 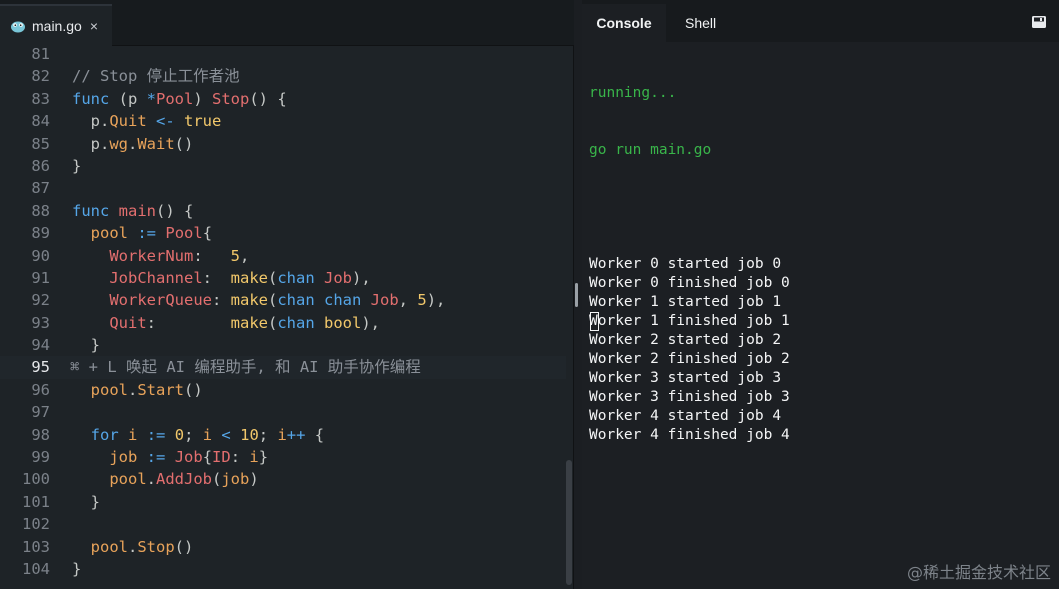 What do you see at coordinates (283, 569) in the screenshot?
I see `code-line: 104}` at bounding box center [283, 569].